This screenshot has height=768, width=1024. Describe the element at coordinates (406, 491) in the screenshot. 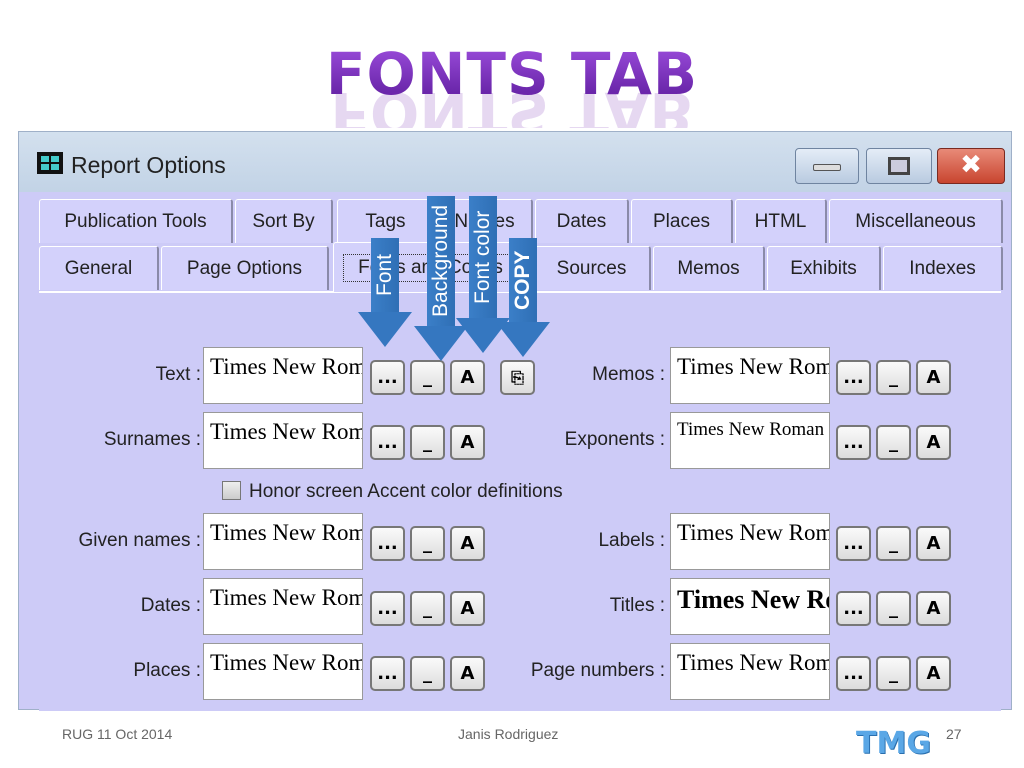

I see `checkbox-label: Honor screen Accent color definitions` at that location.